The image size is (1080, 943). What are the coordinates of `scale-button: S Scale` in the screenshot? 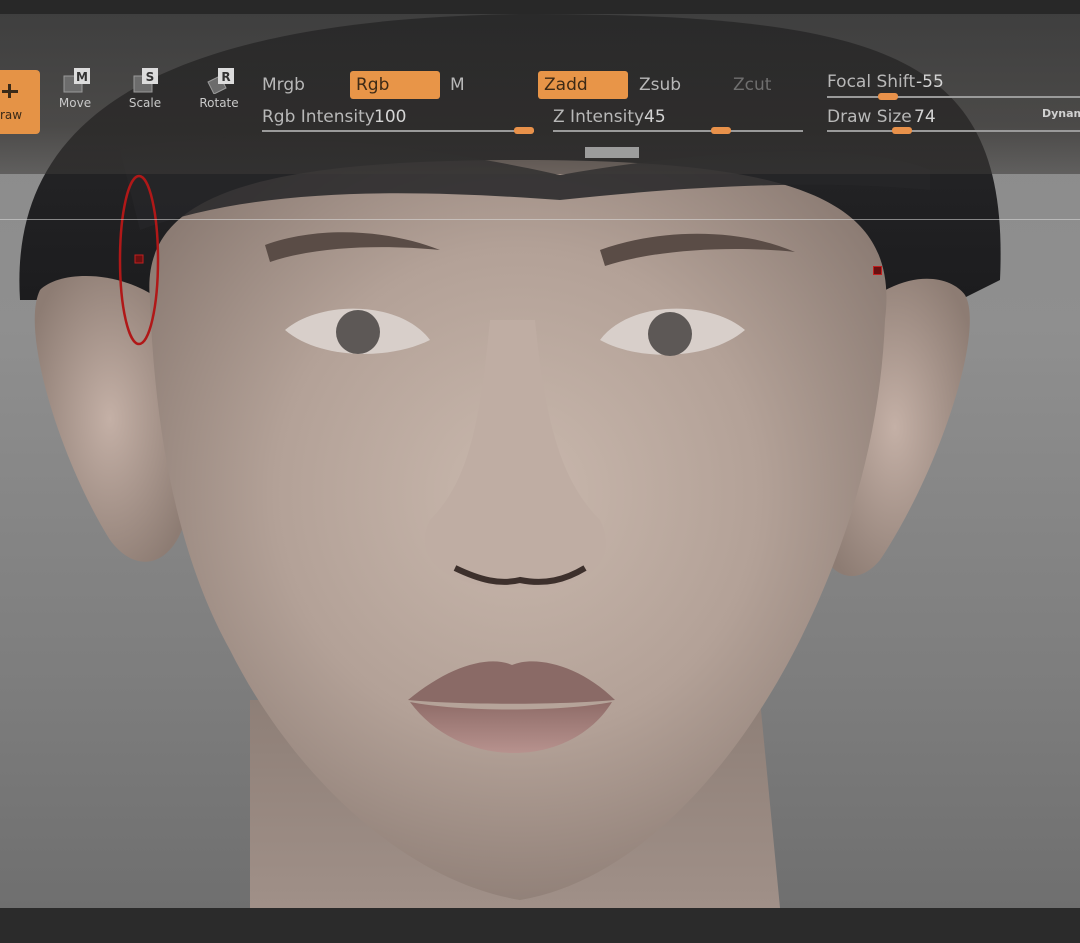 It's located at (145, 89).